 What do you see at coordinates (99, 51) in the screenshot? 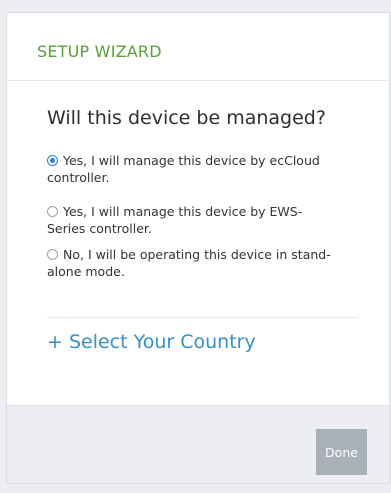
I see `wizard-title: SETUP WIZARD` at bounding box center [99, 51].